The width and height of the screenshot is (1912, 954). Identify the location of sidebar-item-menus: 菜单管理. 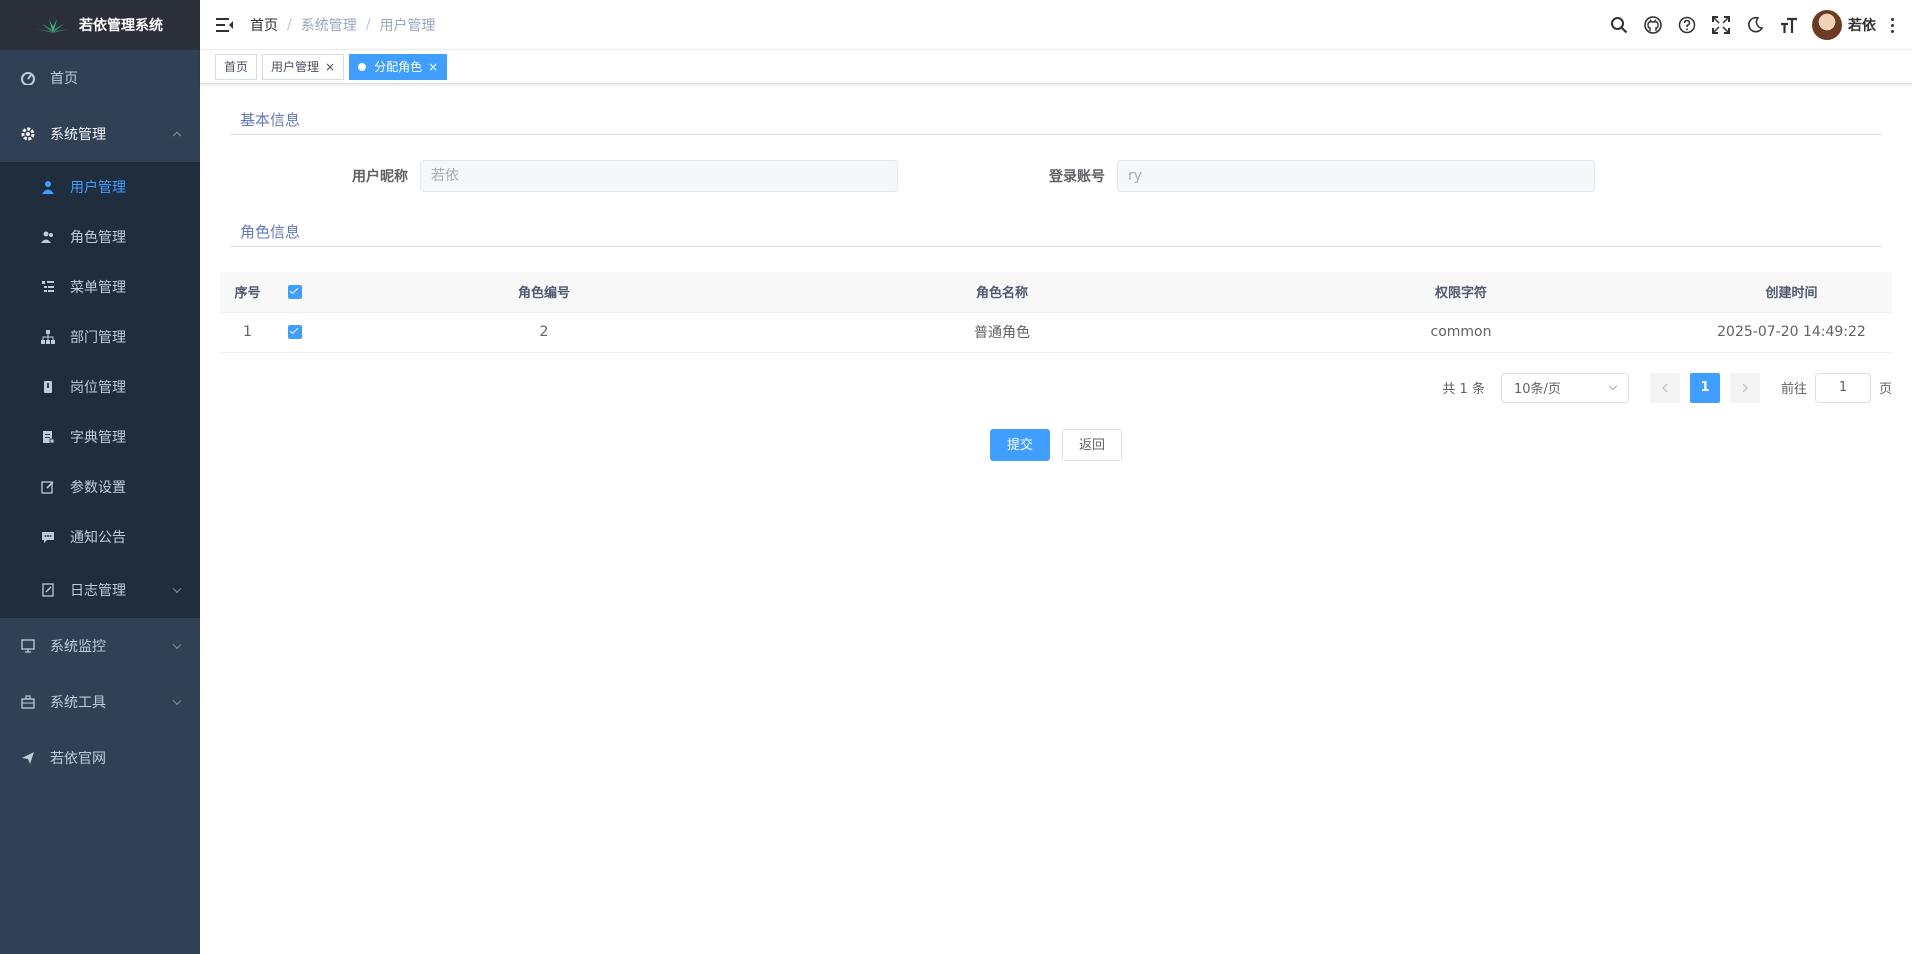
(100, 287).